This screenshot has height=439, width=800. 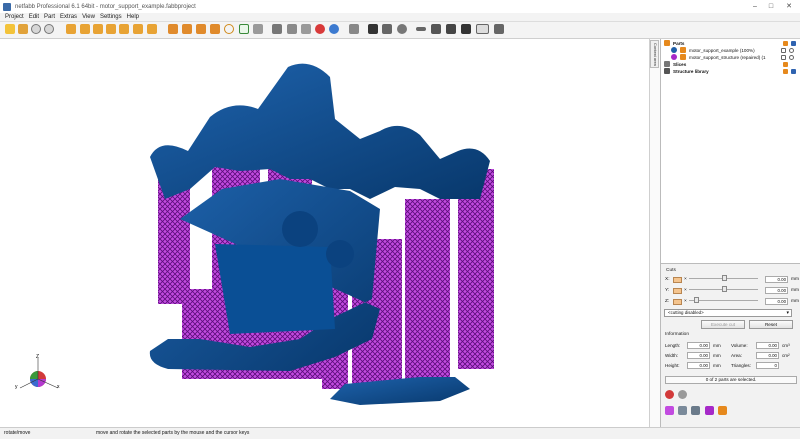 What do you see at coordinates (777, 290) in the screenshot?
I see `cut-y-value: 0.00` at bounding box center [777, 290].